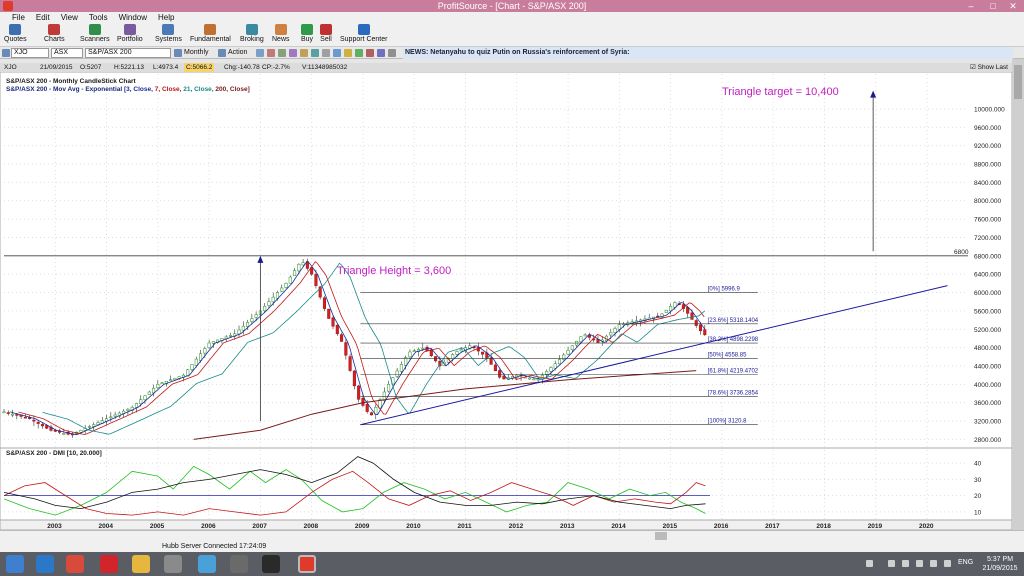  I want to click on ie-icon, so click(45, 564).